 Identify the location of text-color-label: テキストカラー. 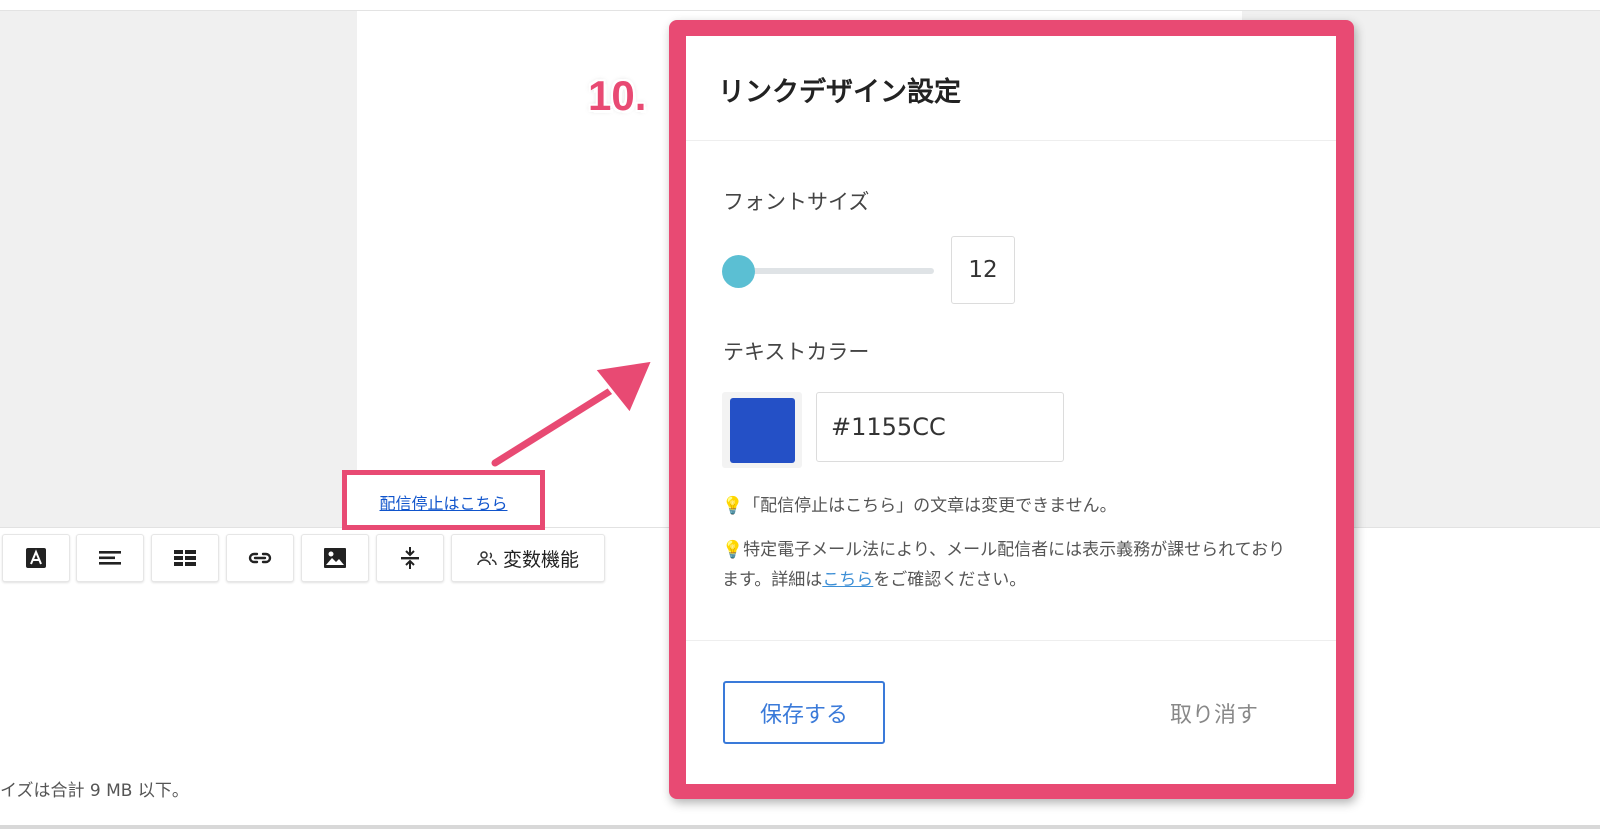
(796, 352).